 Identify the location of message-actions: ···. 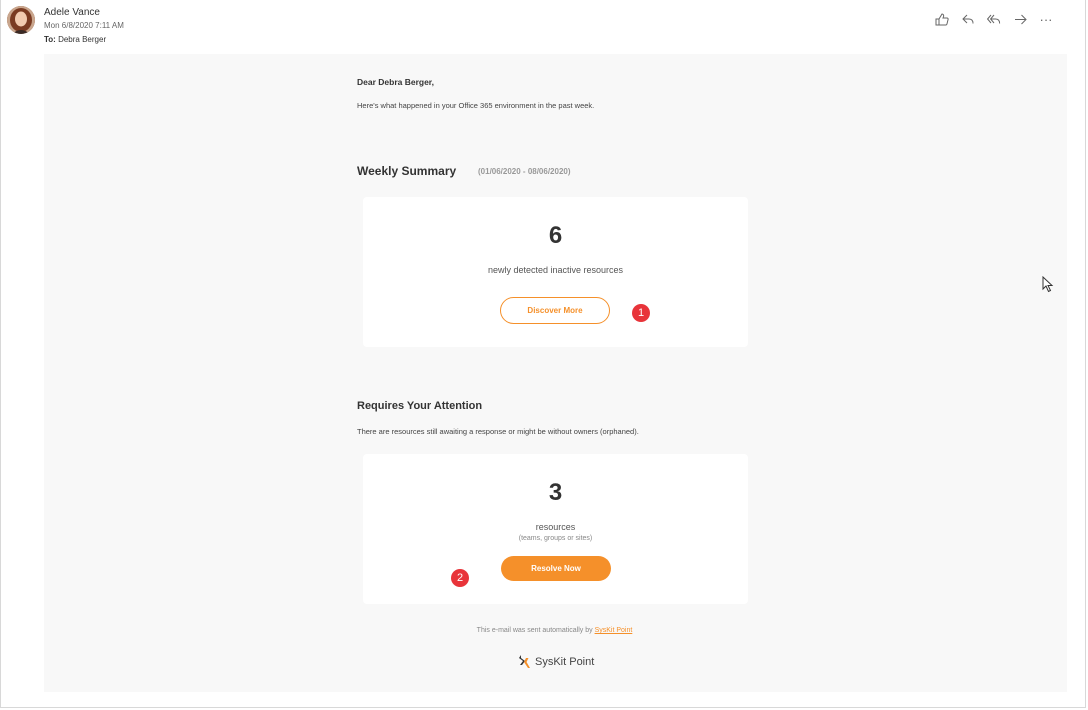
(994, 19).